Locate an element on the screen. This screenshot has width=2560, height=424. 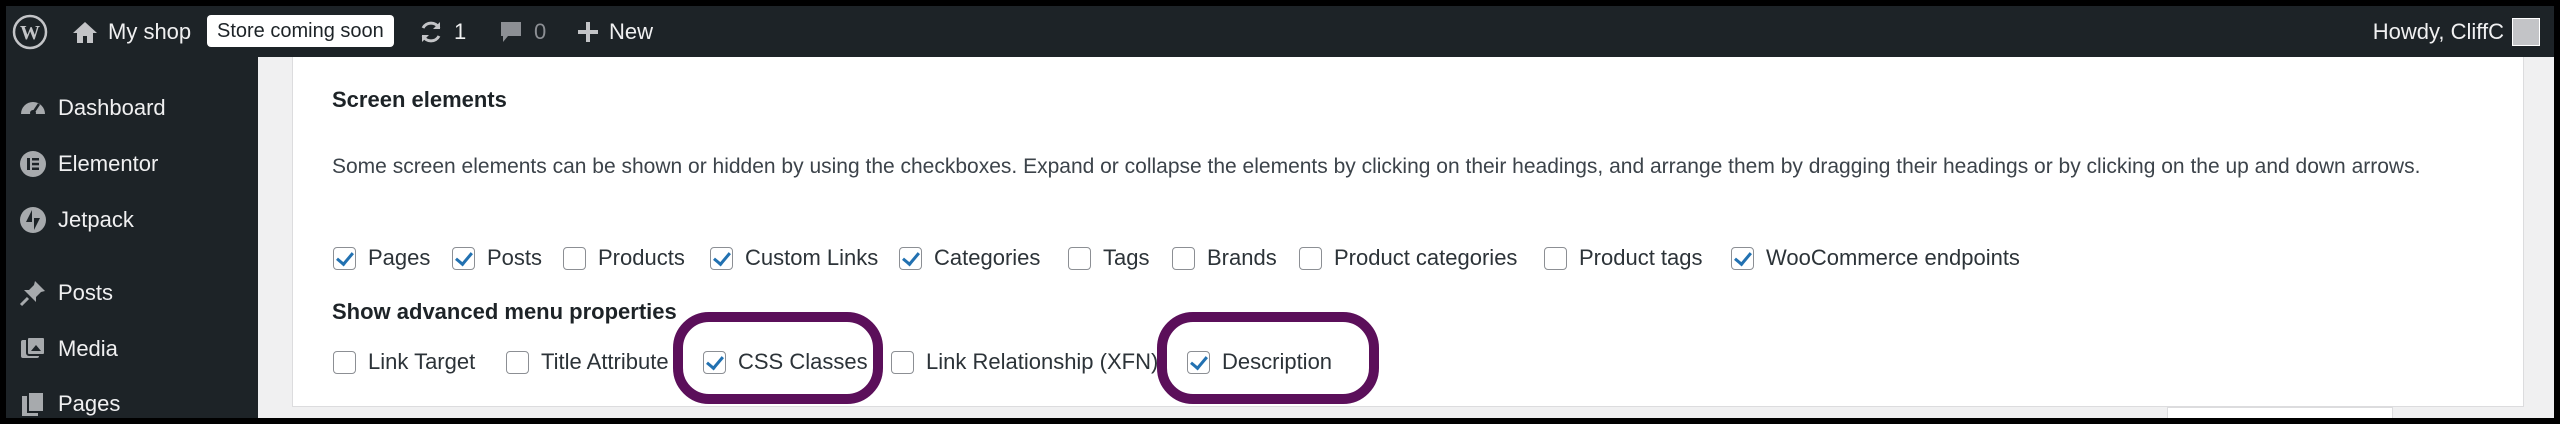
comments-count: 0 is located at coordinates (540, 31).